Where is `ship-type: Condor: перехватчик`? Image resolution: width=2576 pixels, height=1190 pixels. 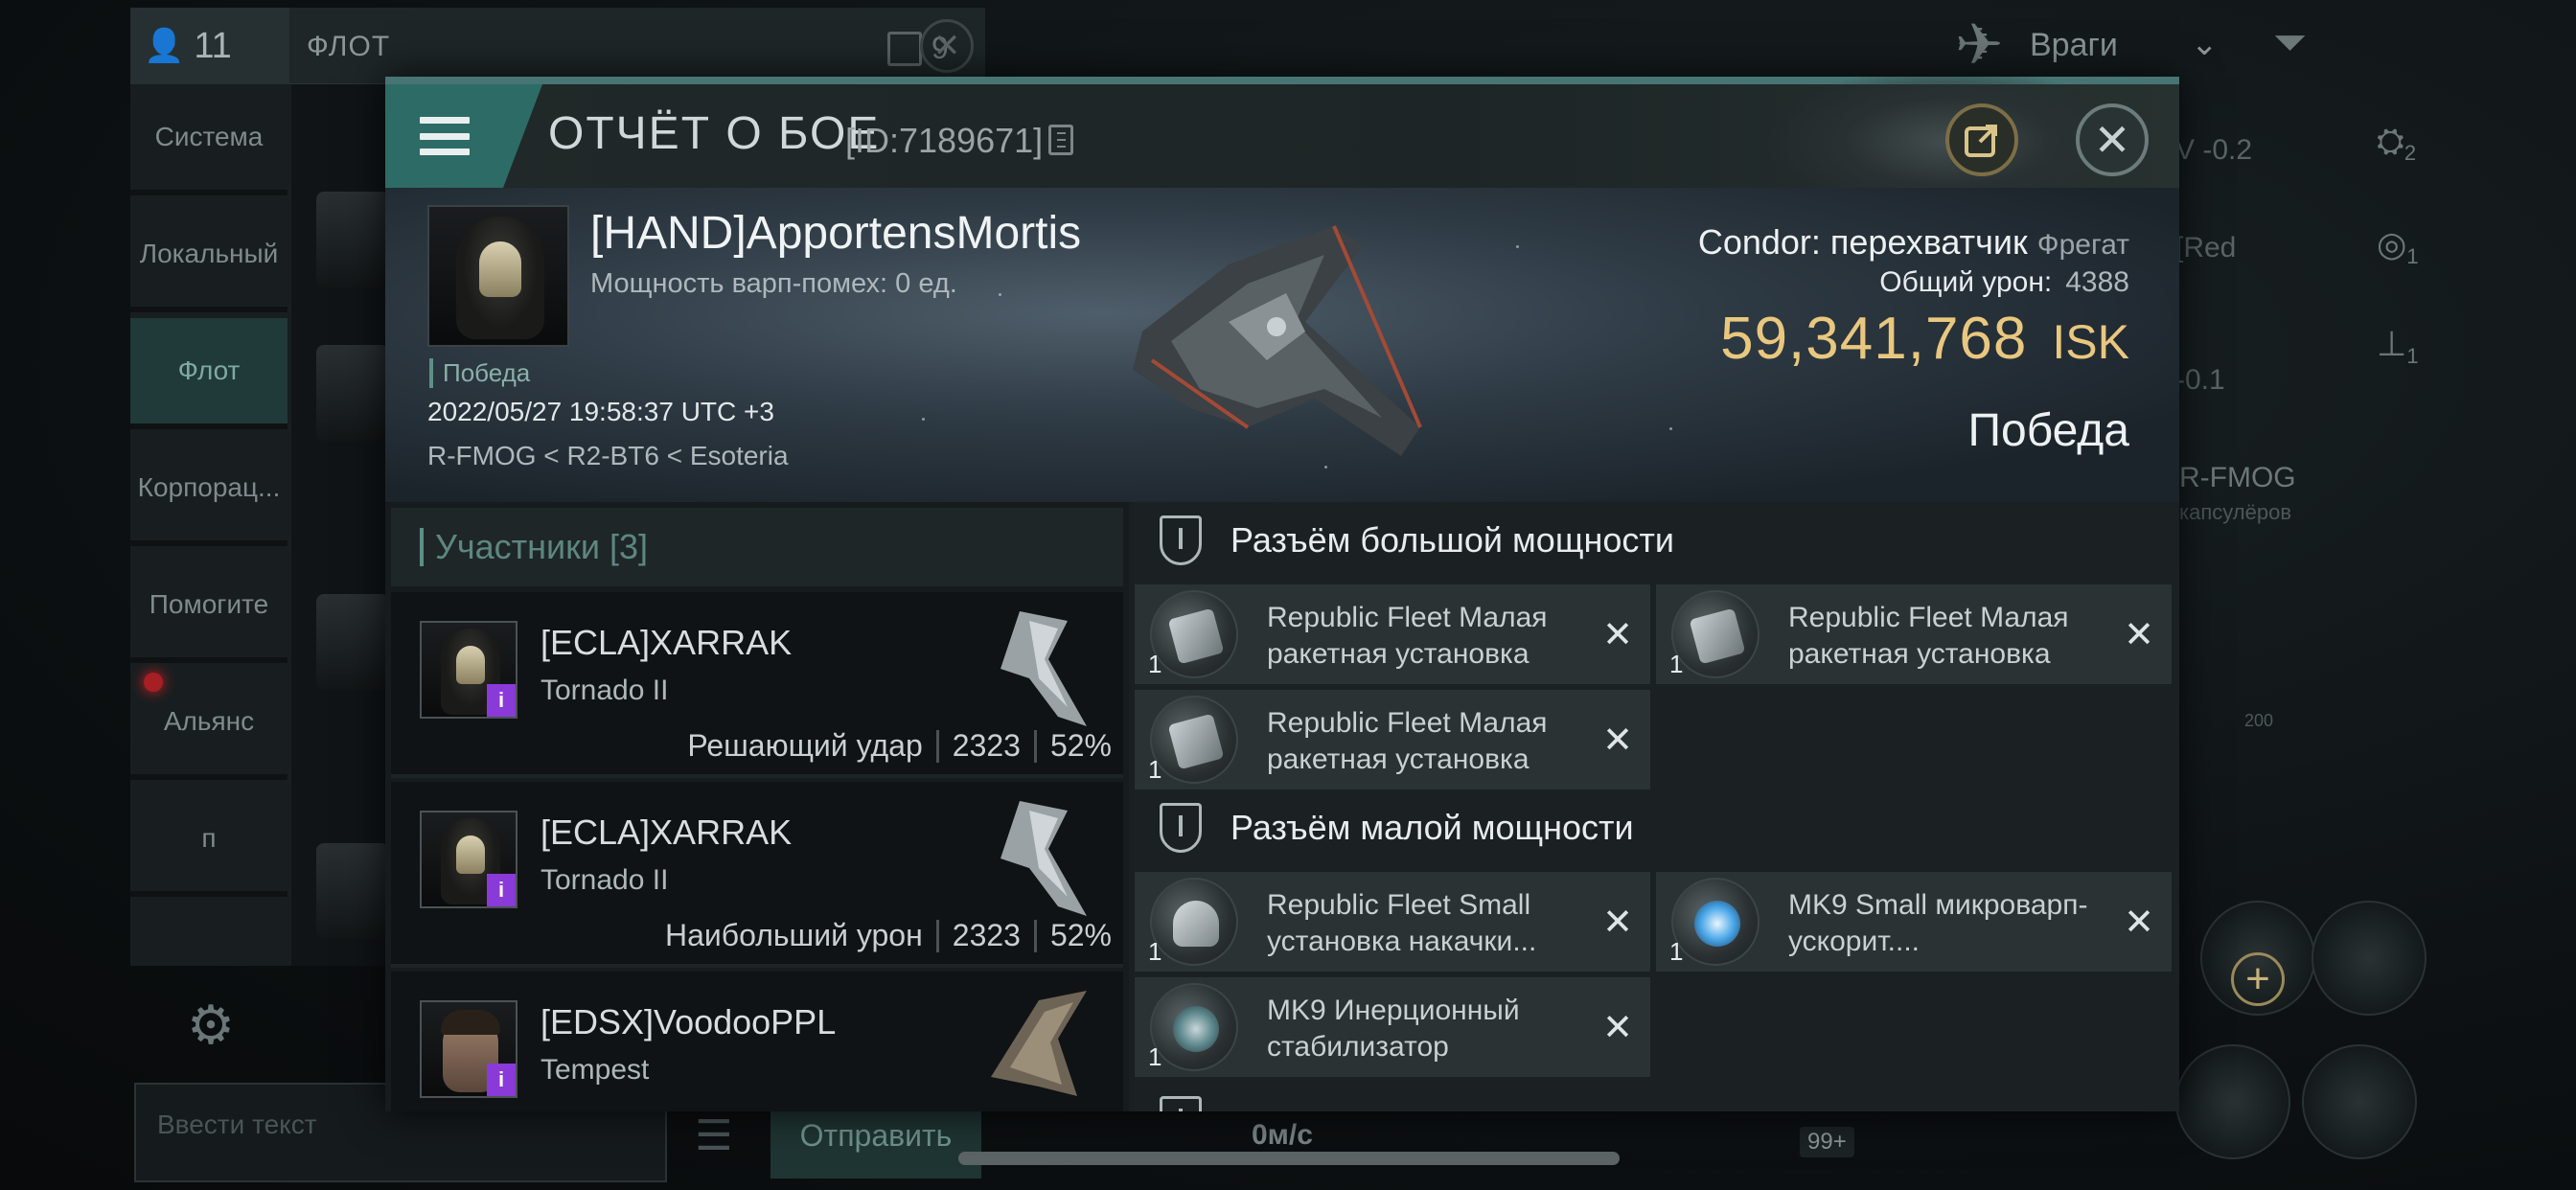
ship-type: Condor: перехватчик is located at coordinates (1862, 242).